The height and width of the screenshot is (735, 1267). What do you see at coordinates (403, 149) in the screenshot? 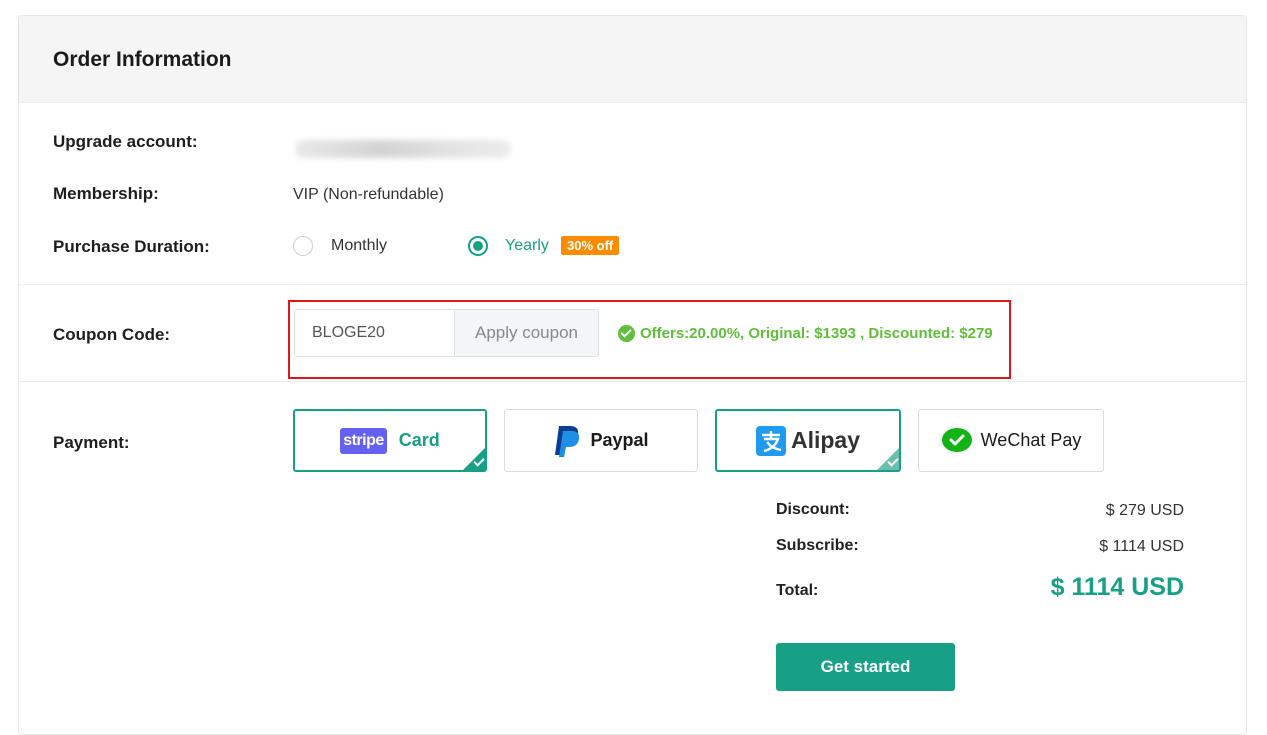
I see `account-email-blurred` at bounding box center [403, 149].